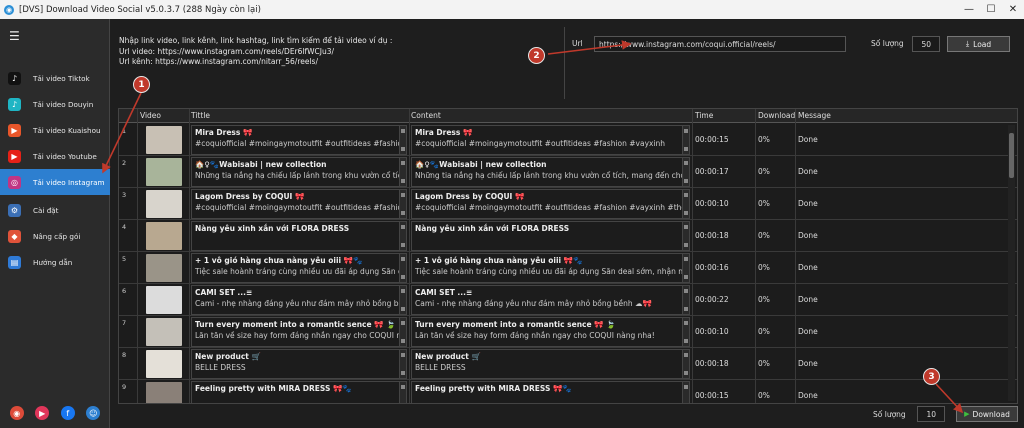 The image size is (1024, 428). I want to click on content-cell: New product 🛒 BELLE DRESS, so click(550, 364).